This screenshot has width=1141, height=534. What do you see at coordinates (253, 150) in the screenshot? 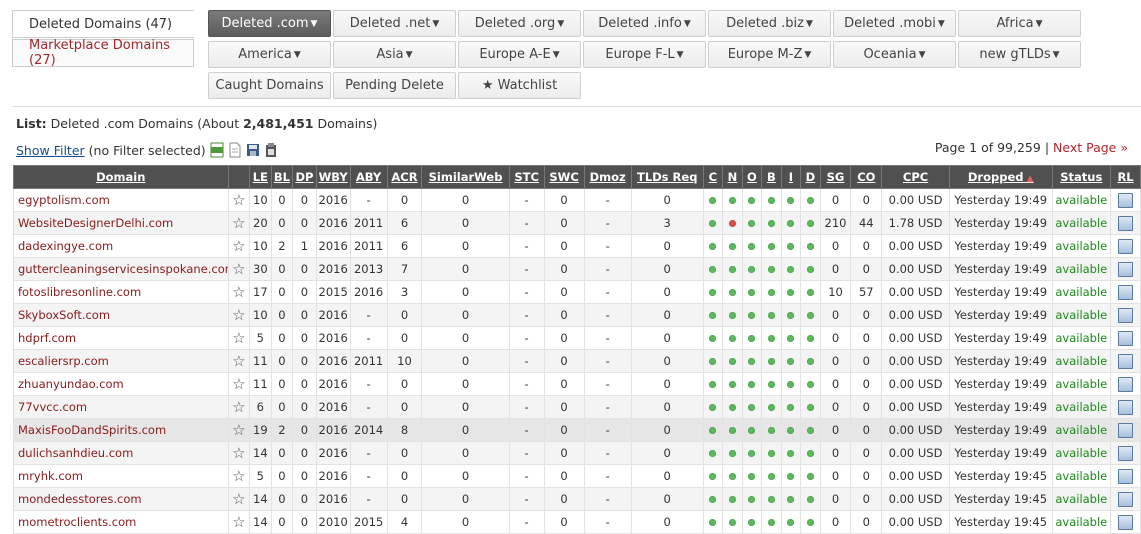
I see `save-icon` at bounding box center [253, 150].